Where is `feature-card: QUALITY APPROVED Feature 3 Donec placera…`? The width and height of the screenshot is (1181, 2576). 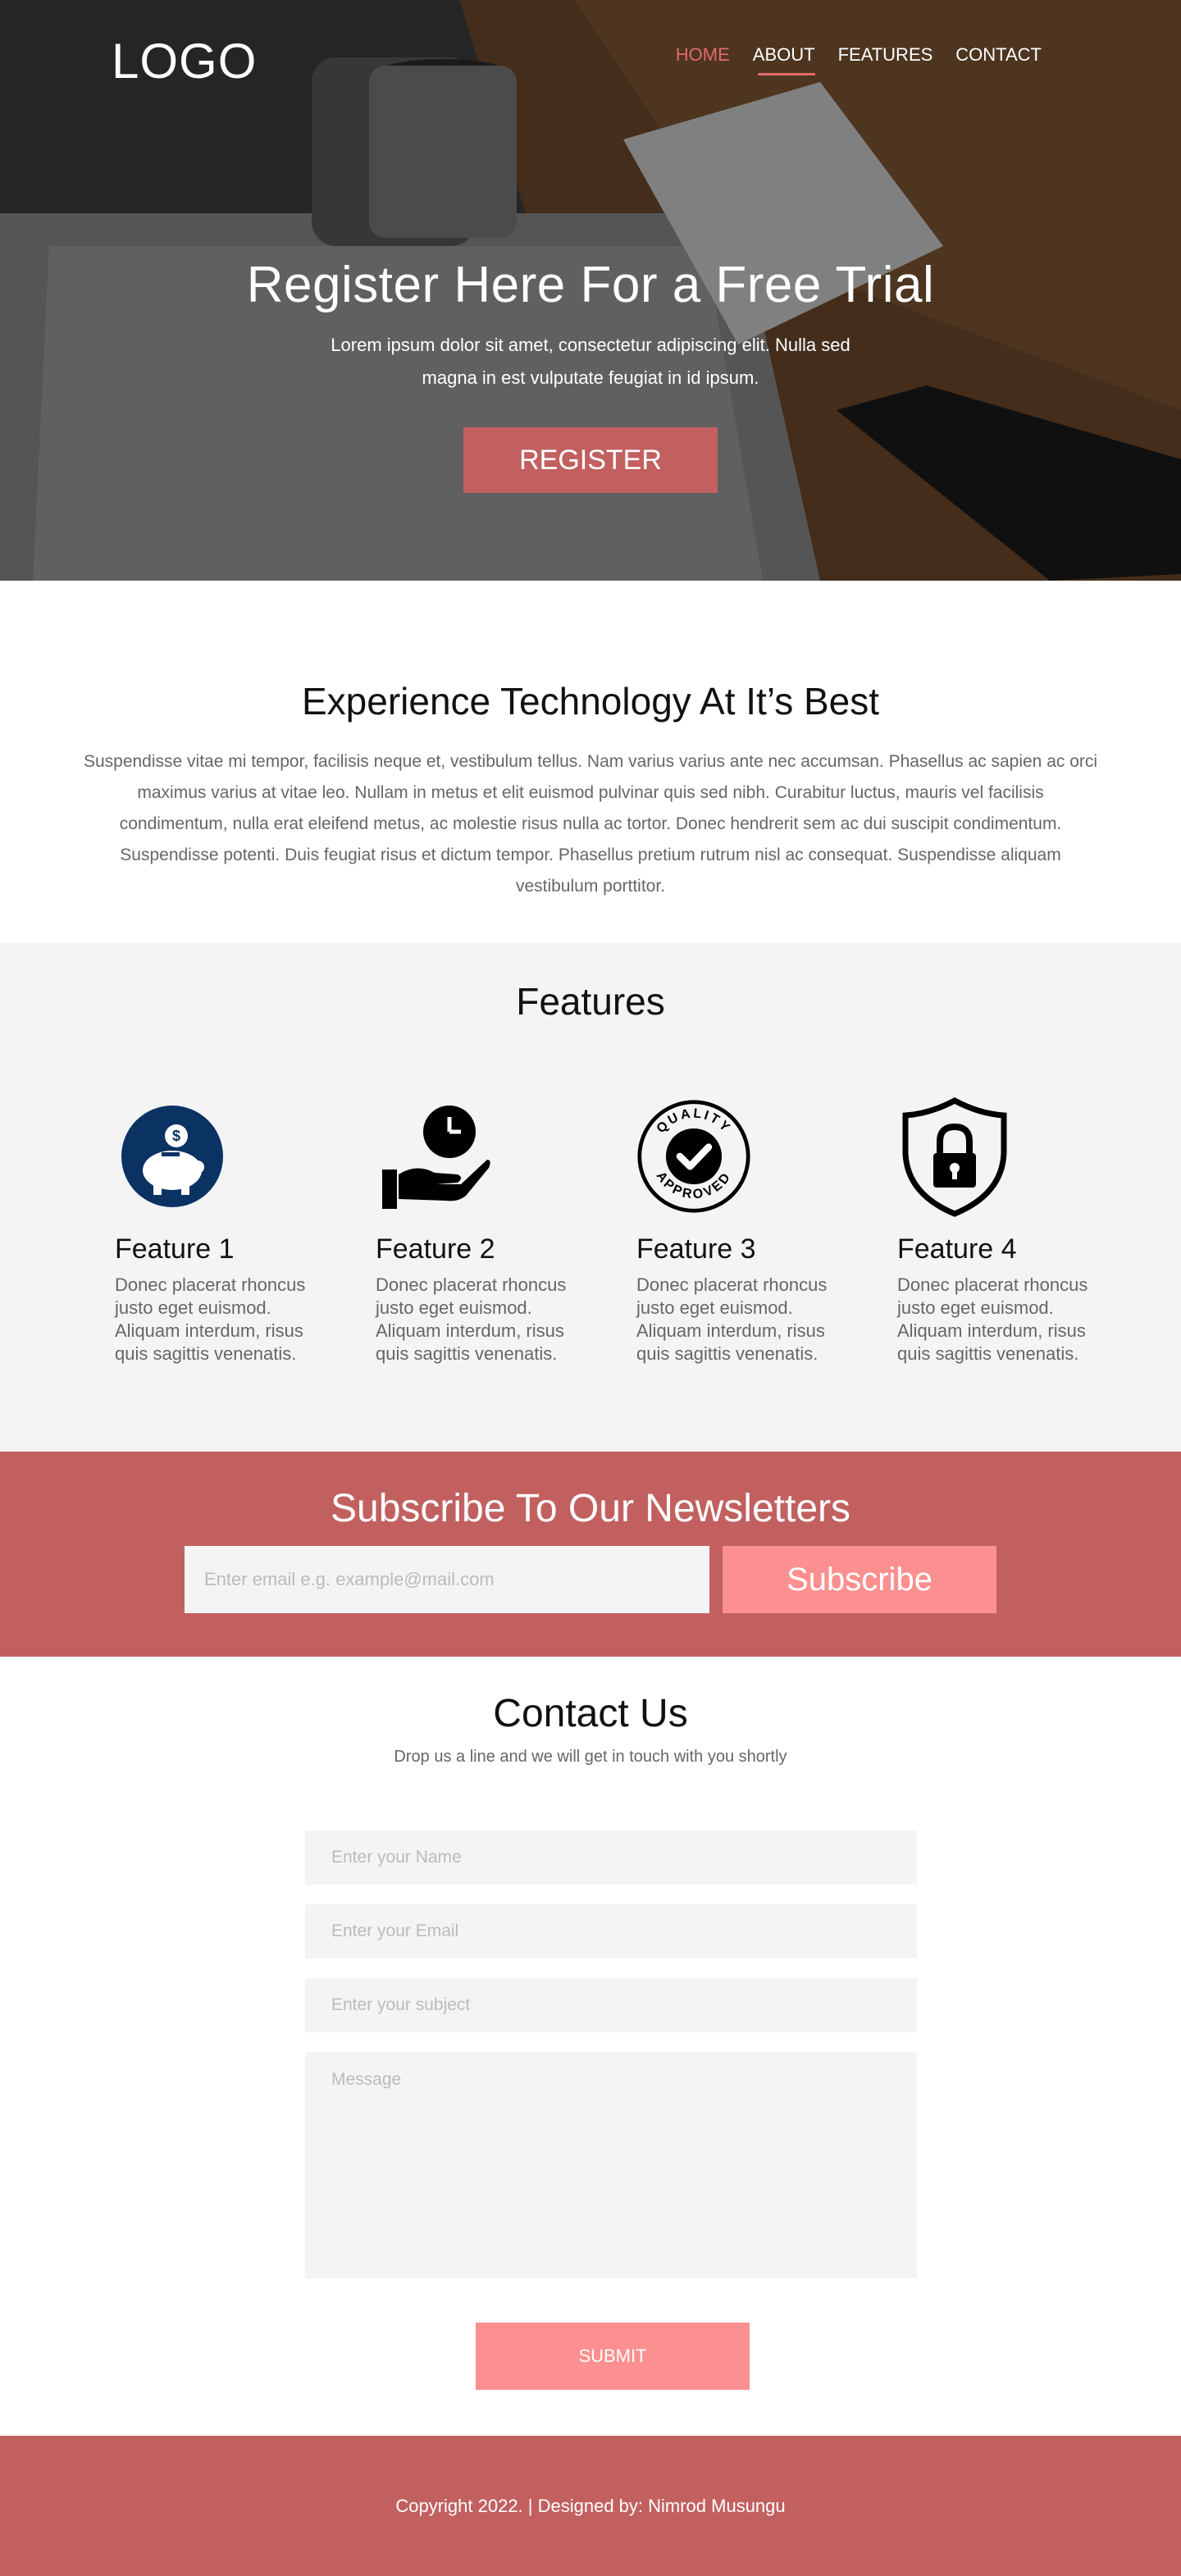
feature-card: QUALITY APPROVED Feature 3 Donec placera… is located at coordinates (766, 1231).